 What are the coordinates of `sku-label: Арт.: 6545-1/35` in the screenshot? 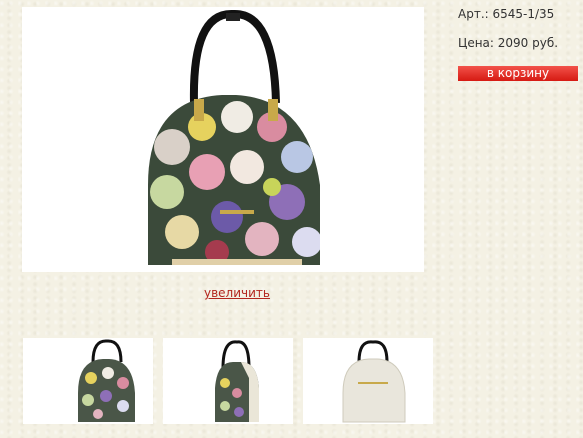 It's located at (506, 14).